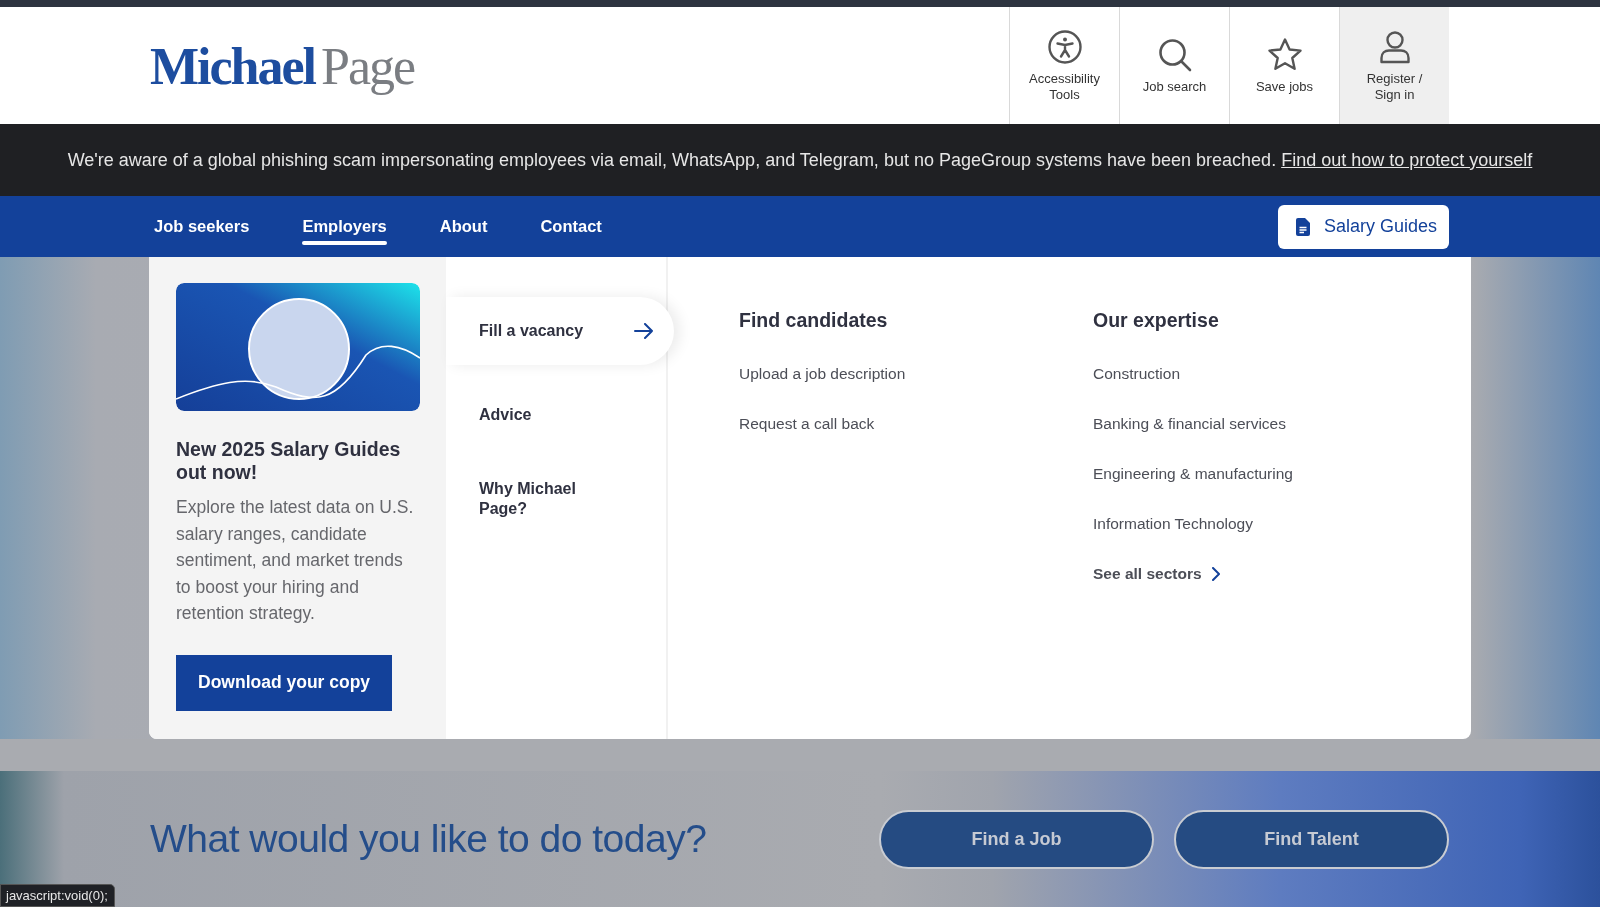 Image resolution: width=1600 pixels, height=907 pixels. Describe the element at coordinates (1193, 474) in the screenshot. I see `menu-link: Engineering & manufacturing` at that location.